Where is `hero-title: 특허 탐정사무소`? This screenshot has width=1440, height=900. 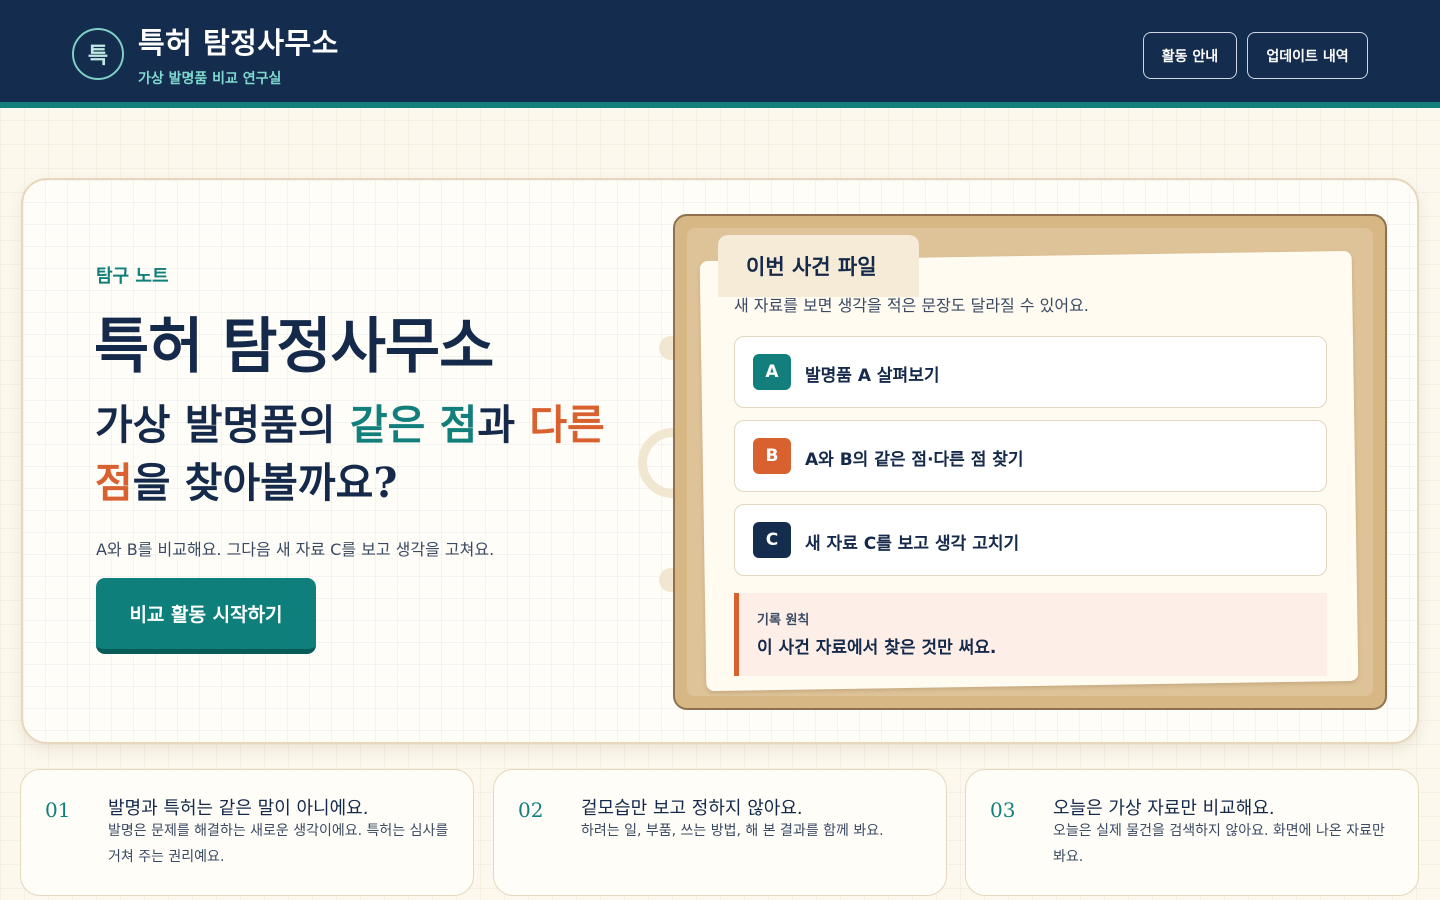 hero-title: 특허 탐정사무소 is located at coordinates (294, 347).